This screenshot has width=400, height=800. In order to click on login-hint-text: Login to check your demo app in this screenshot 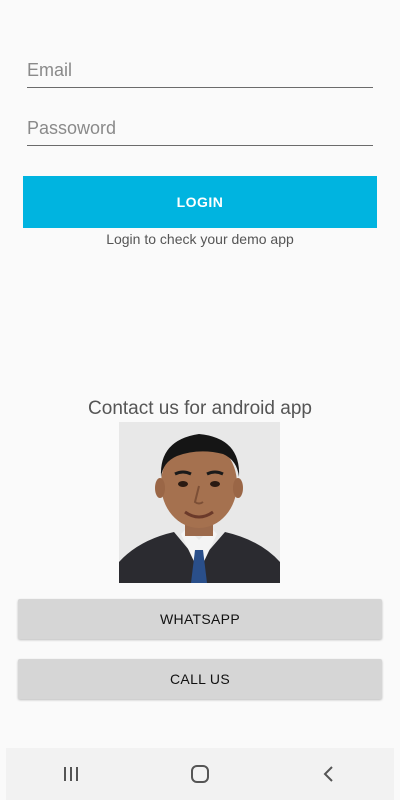, I will do `click(200, 239)`.